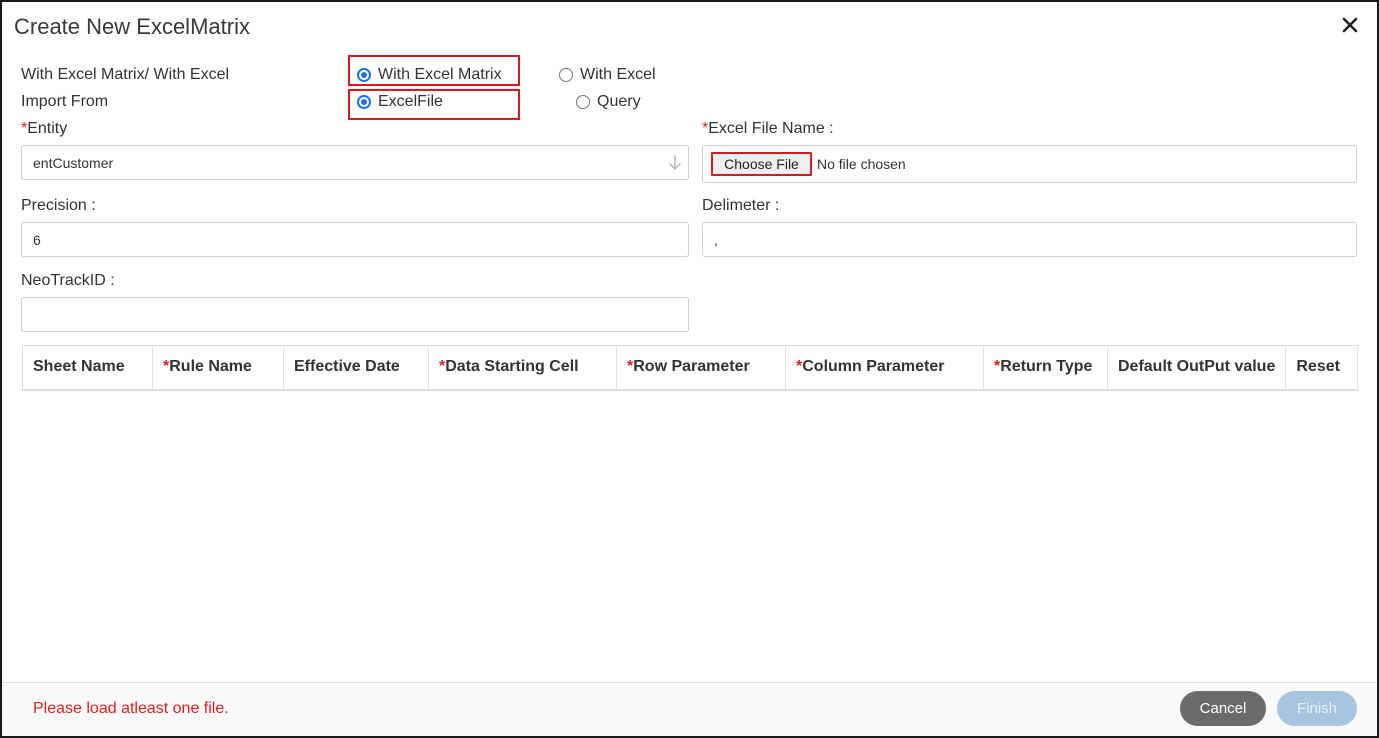 The height and width of the screenshot is (738, 1379). I want to click on column-header: *Rule Name, so click(218, 368).